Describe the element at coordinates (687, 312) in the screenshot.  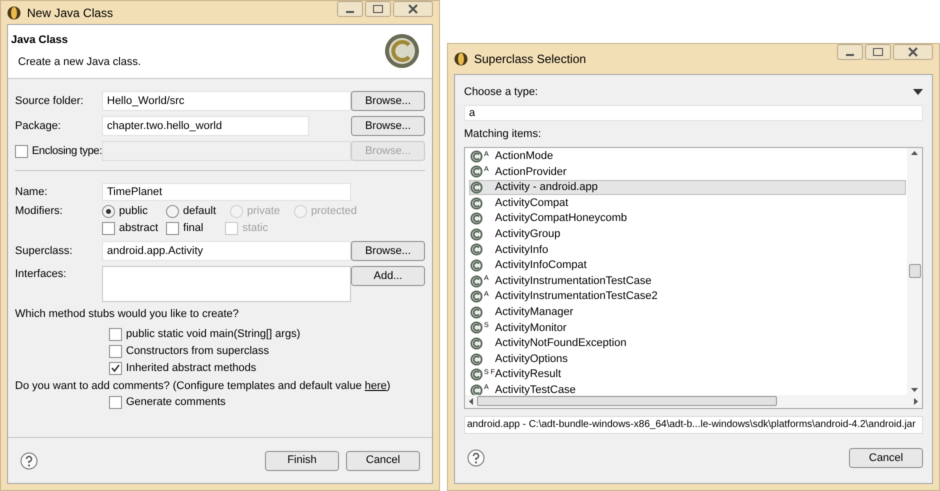
I see `list-item: ActivityManager` at that location.